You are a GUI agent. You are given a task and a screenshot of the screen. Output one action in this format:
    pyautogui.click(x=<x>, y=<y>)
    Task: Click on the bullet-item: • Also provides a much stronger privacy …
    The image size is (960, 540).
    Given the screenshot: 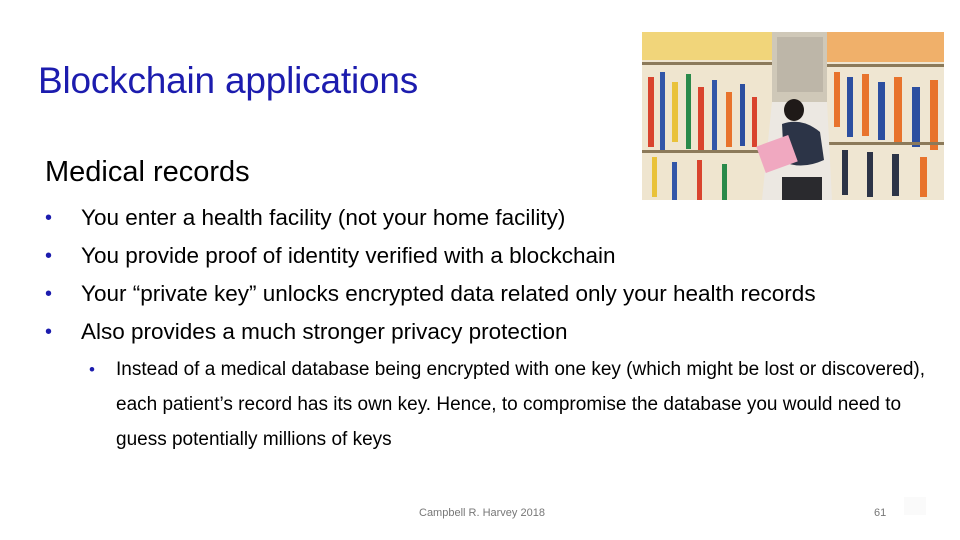 What is the action you would take?
    pyautogui.click(x=430, y=332)
    